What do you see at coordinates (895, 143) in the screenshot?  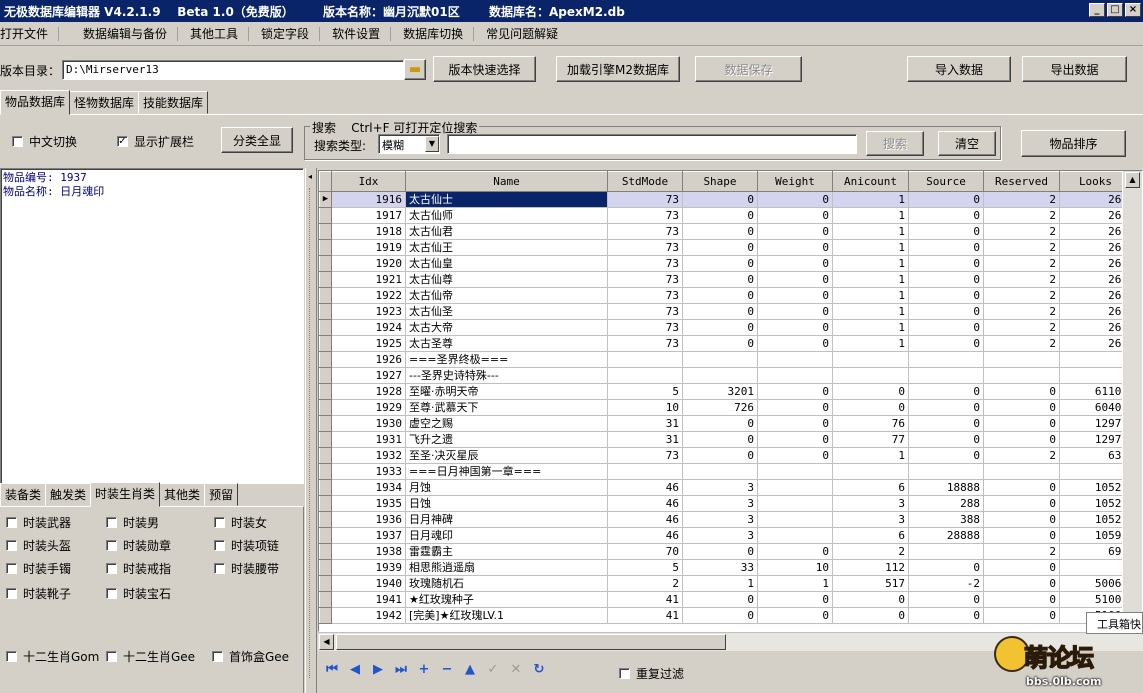 I see `search-button: 搜索` at bounding box center [895, 143].